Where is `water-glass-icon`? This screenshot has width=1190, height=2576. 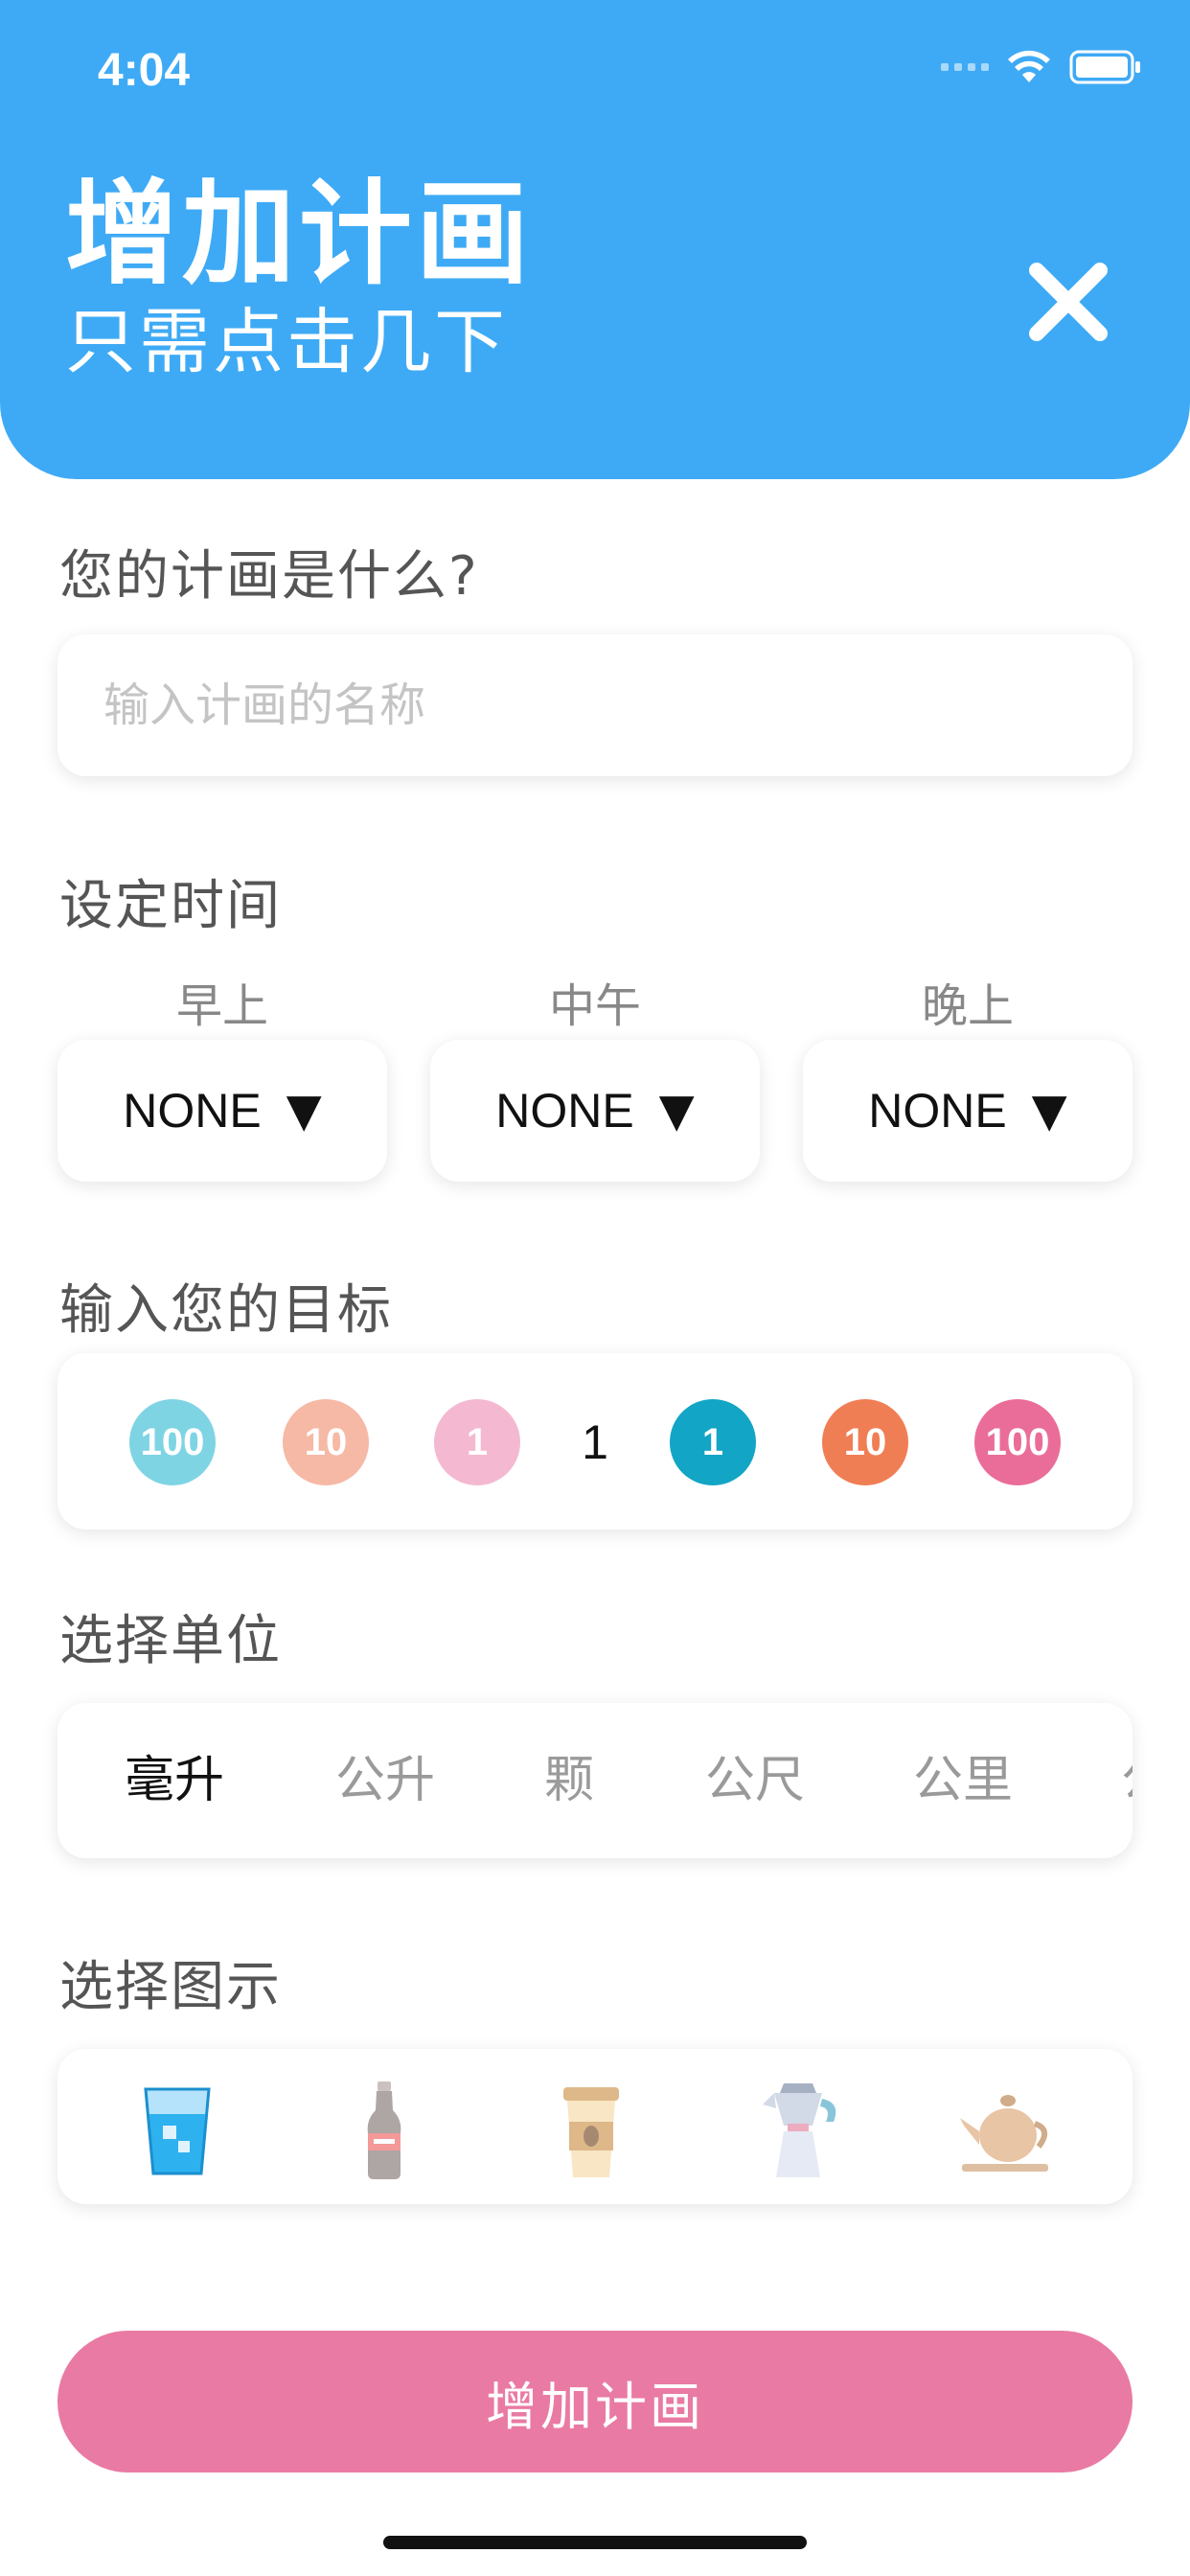
water-glass-icon is located at coordinates (178, 2130).